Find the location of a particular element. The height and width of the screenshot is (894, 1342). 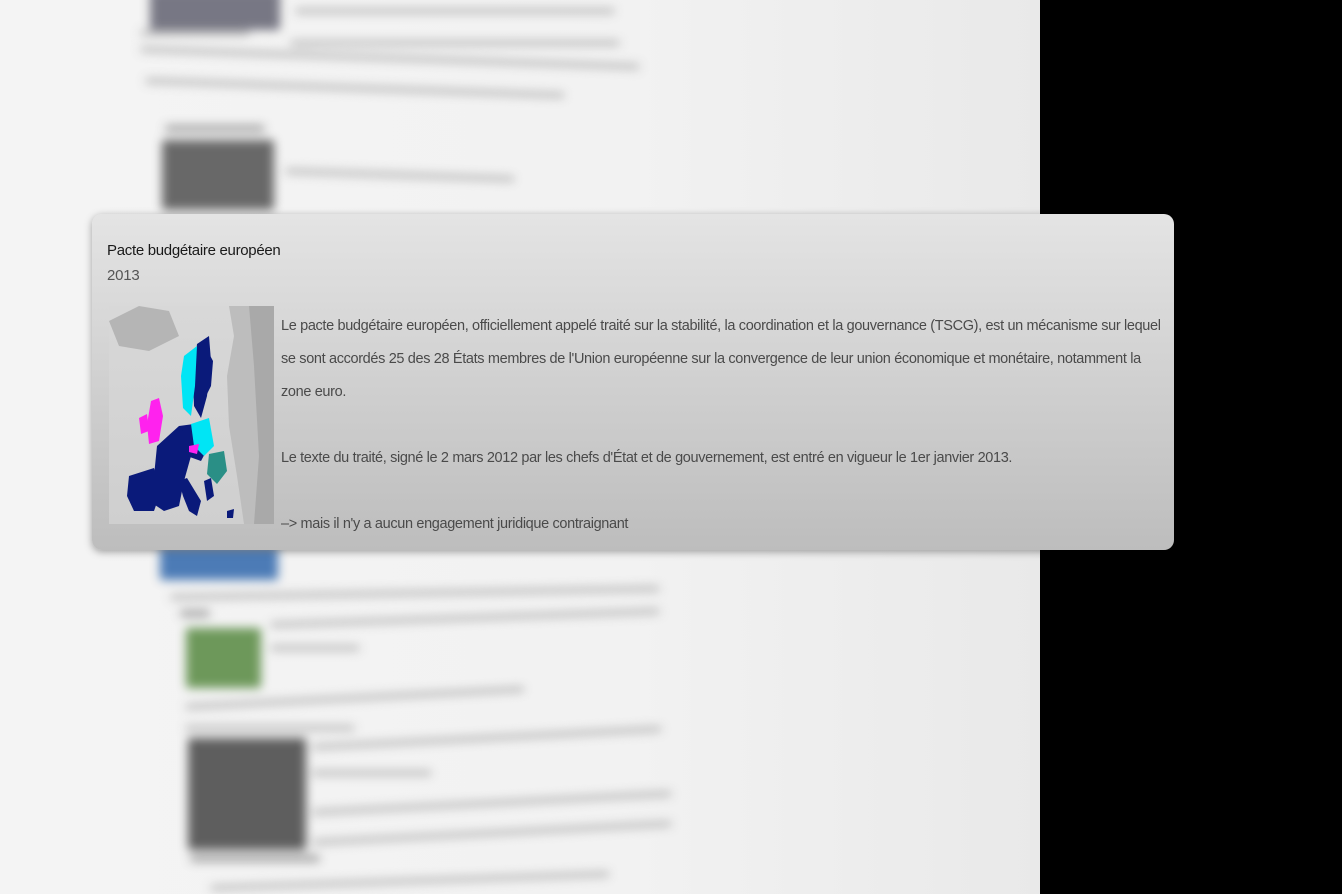

europe-map-image is located at coordinates (191, 415).